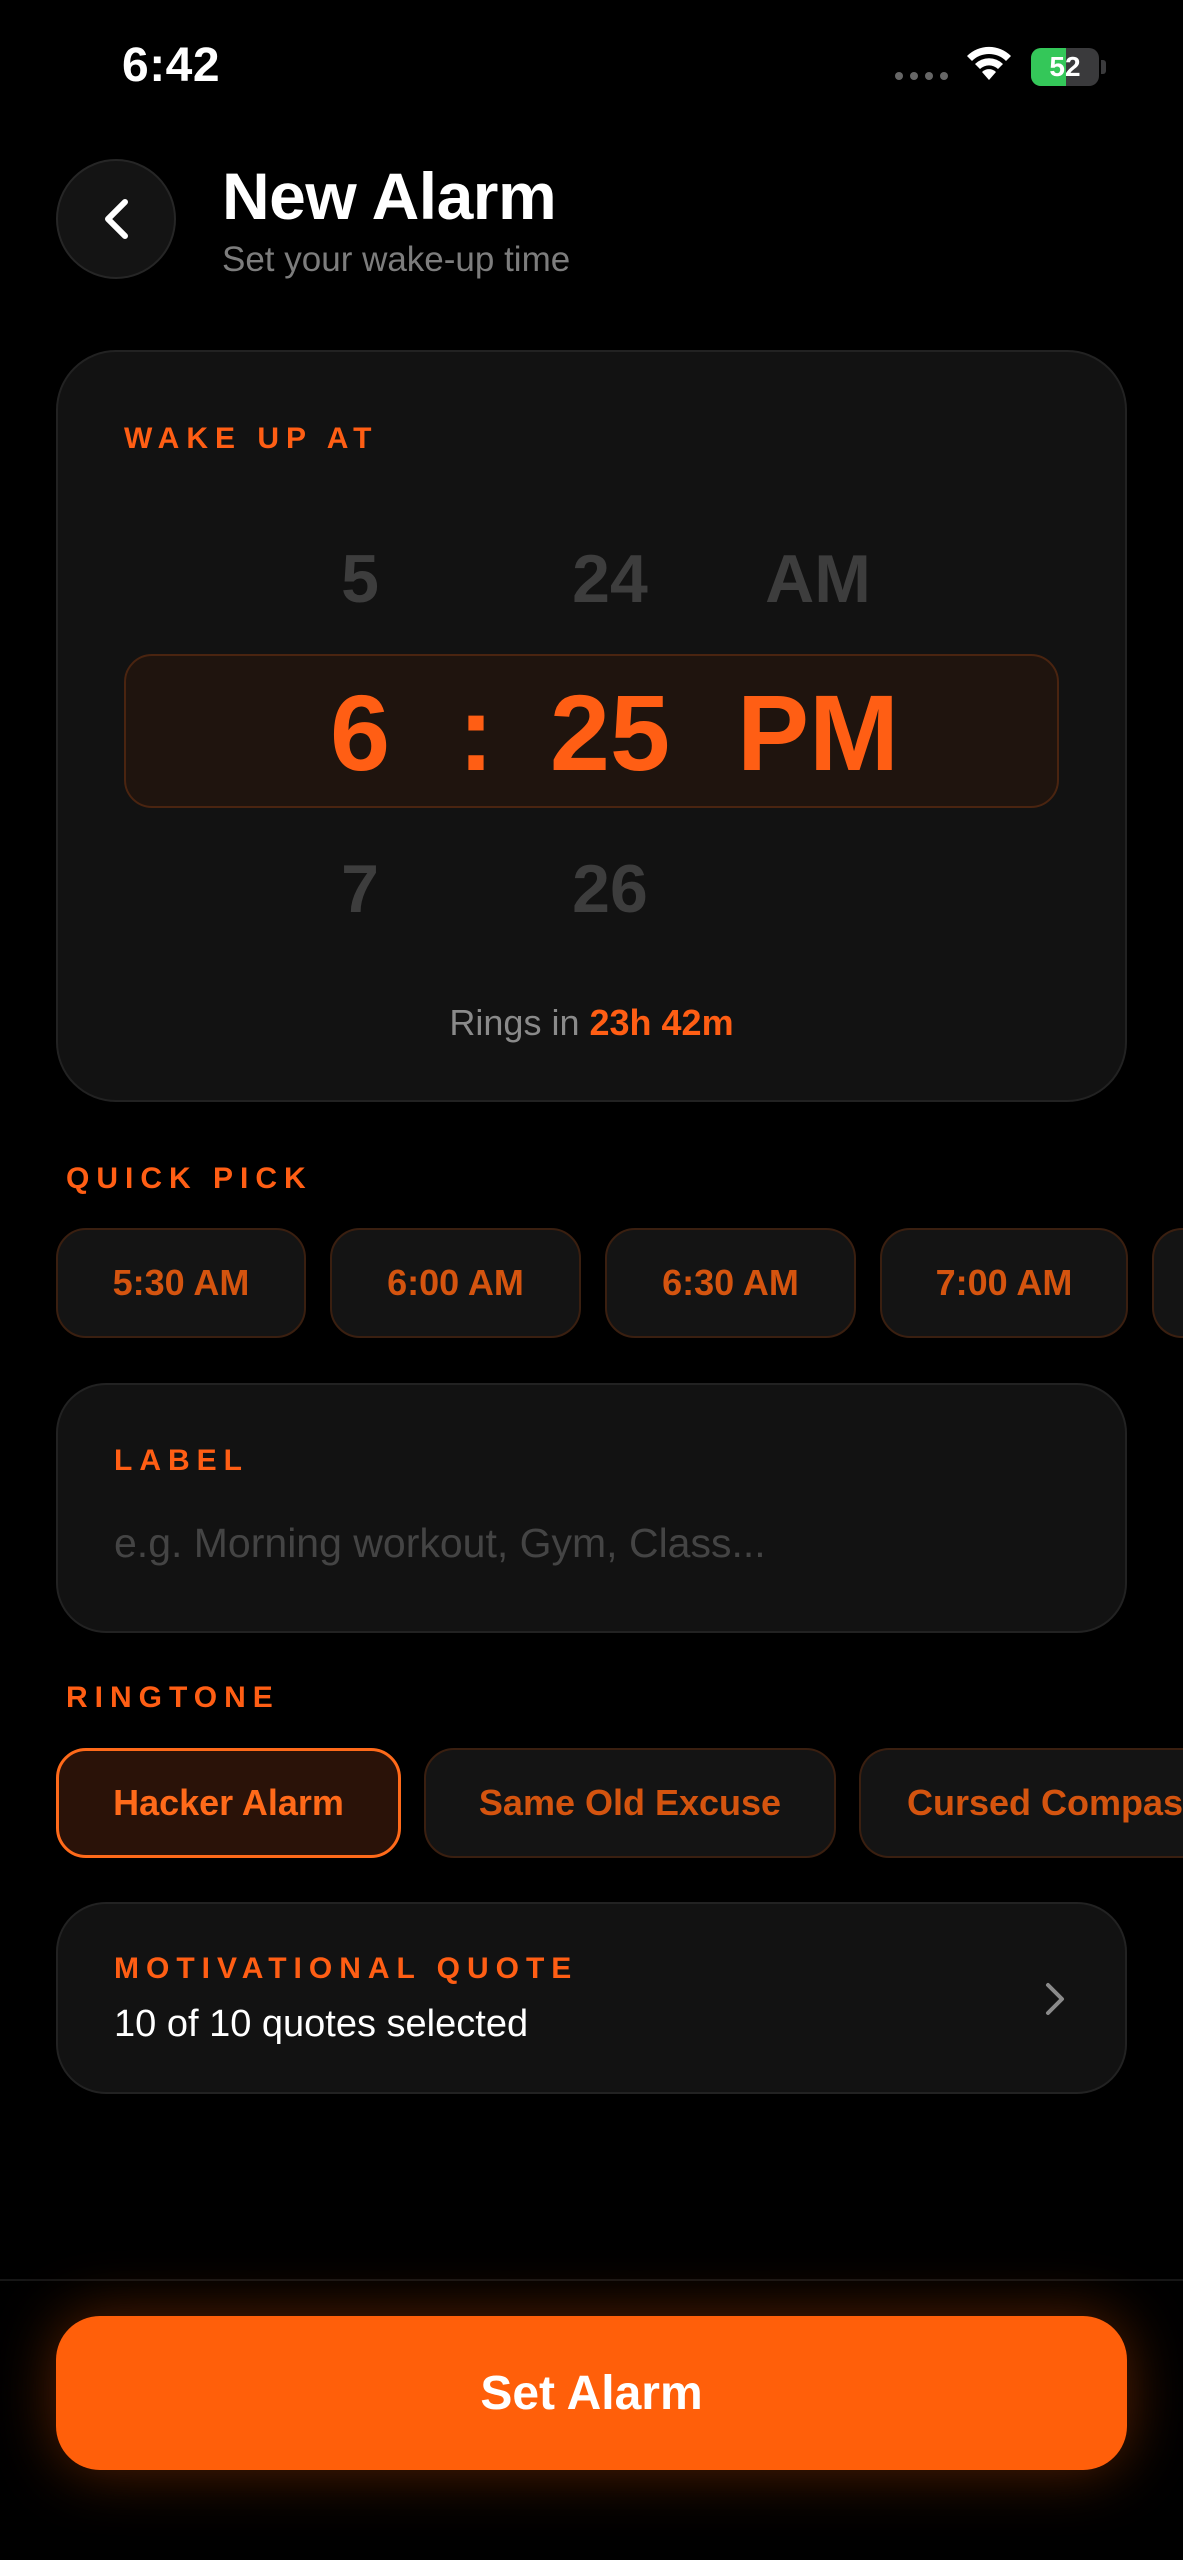 The width and height of the screenshot is (1183, 2560). Describe the element at coordinates (730, 1283) in the screenshot. I see `quick-pick-chip-3: 6:30 AM` at that location.